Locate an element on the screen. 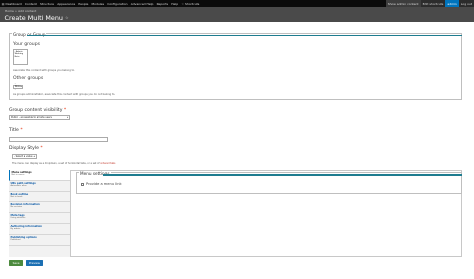 This screenshot has height=279, width=474. listbox-option: Beta is located at coordinates (20, 57).